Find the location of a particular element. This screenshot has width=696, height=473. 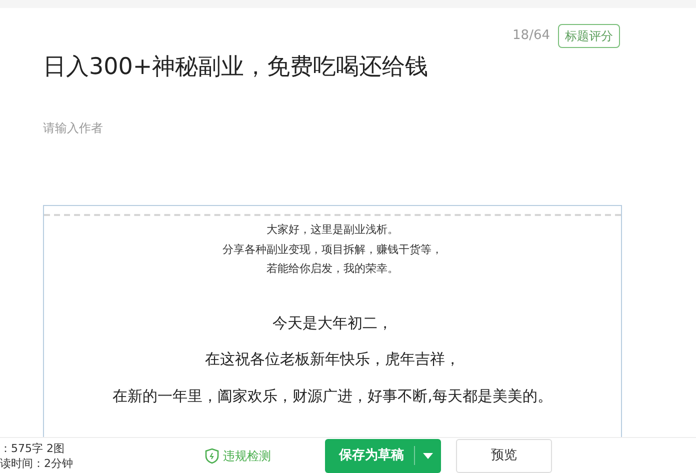

paragraph: 今天是大年初二， is located at coordinates (332, 323).